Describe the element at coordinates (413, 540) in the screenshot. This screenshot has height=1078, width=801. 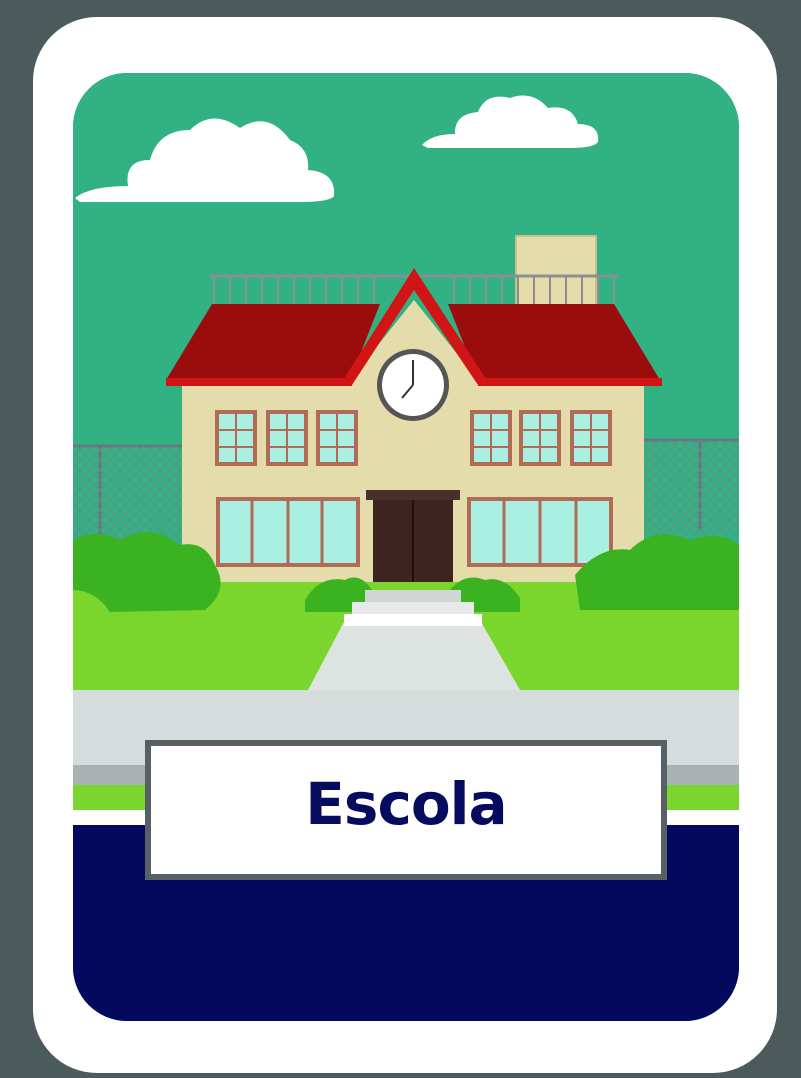
I see `door` at that location.